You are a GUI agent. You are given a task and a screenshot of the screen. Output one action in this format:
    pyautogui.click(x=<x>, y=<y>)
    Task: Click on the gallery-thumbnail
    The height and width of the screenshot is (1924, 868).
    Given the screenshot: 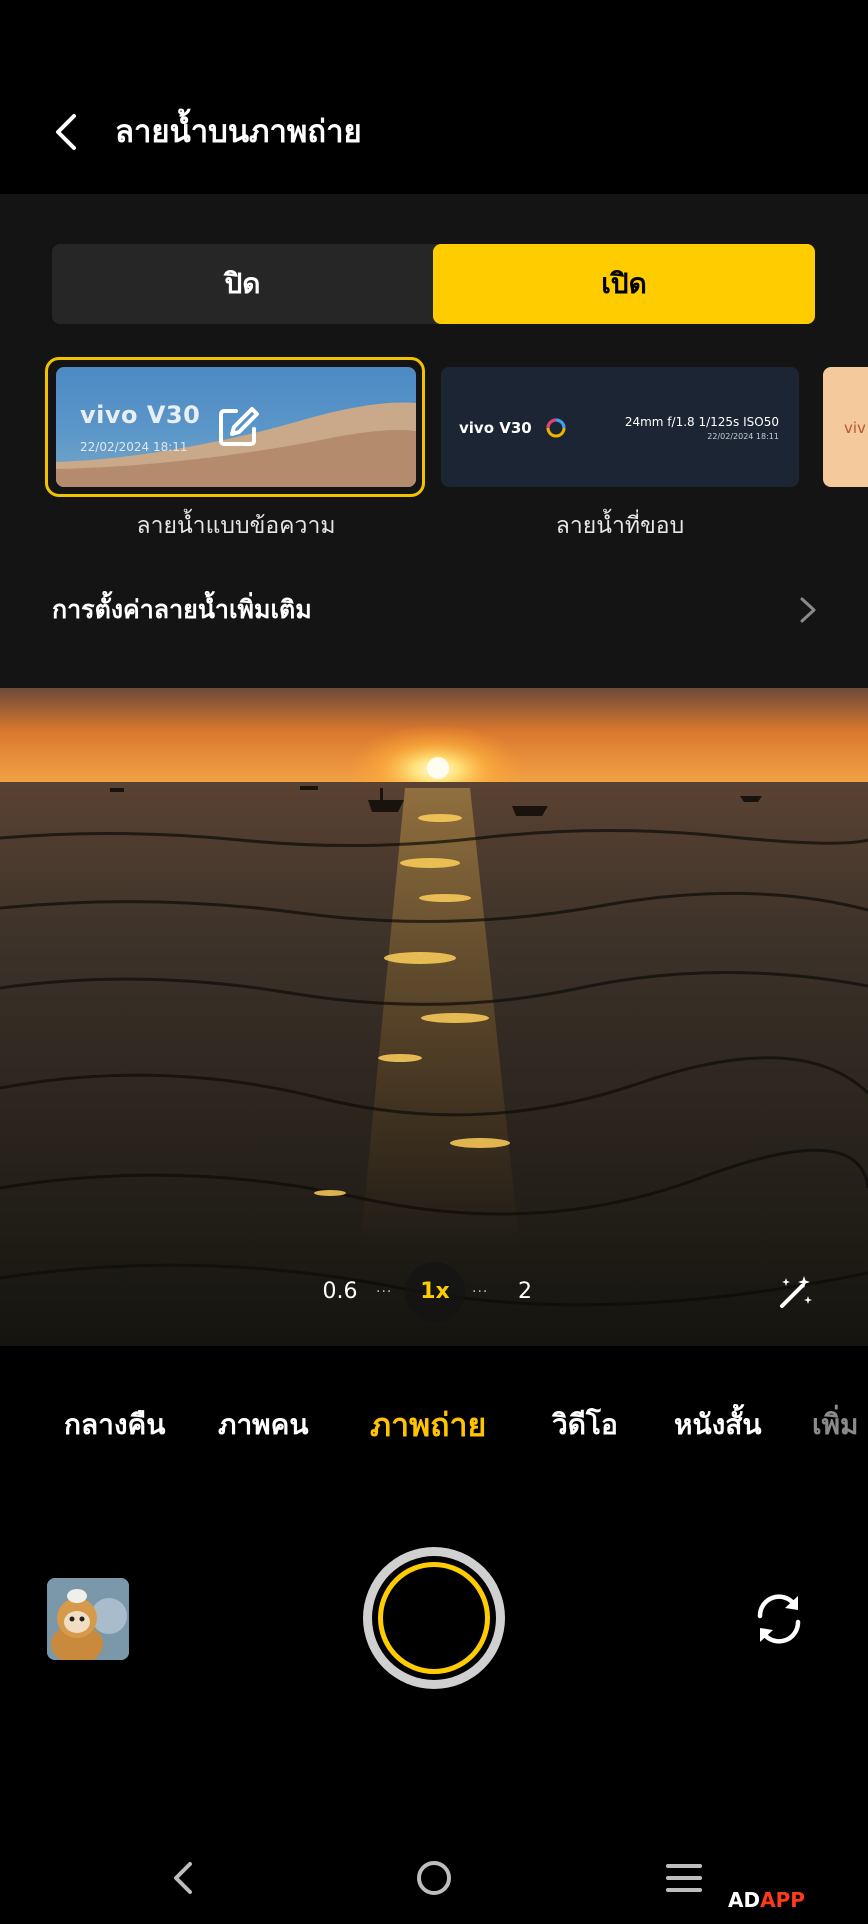 What is the action you would take?
    pyautogui.click(x=88, y=1619)
    